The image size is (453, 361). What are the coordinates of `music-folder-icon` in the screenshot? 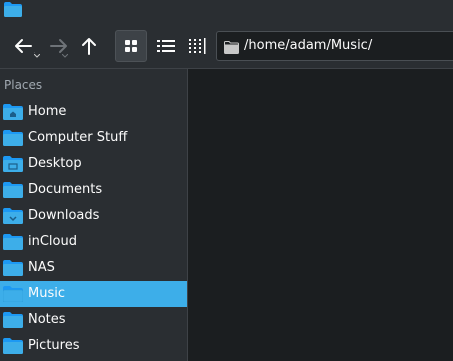 It's located at (13, 296).